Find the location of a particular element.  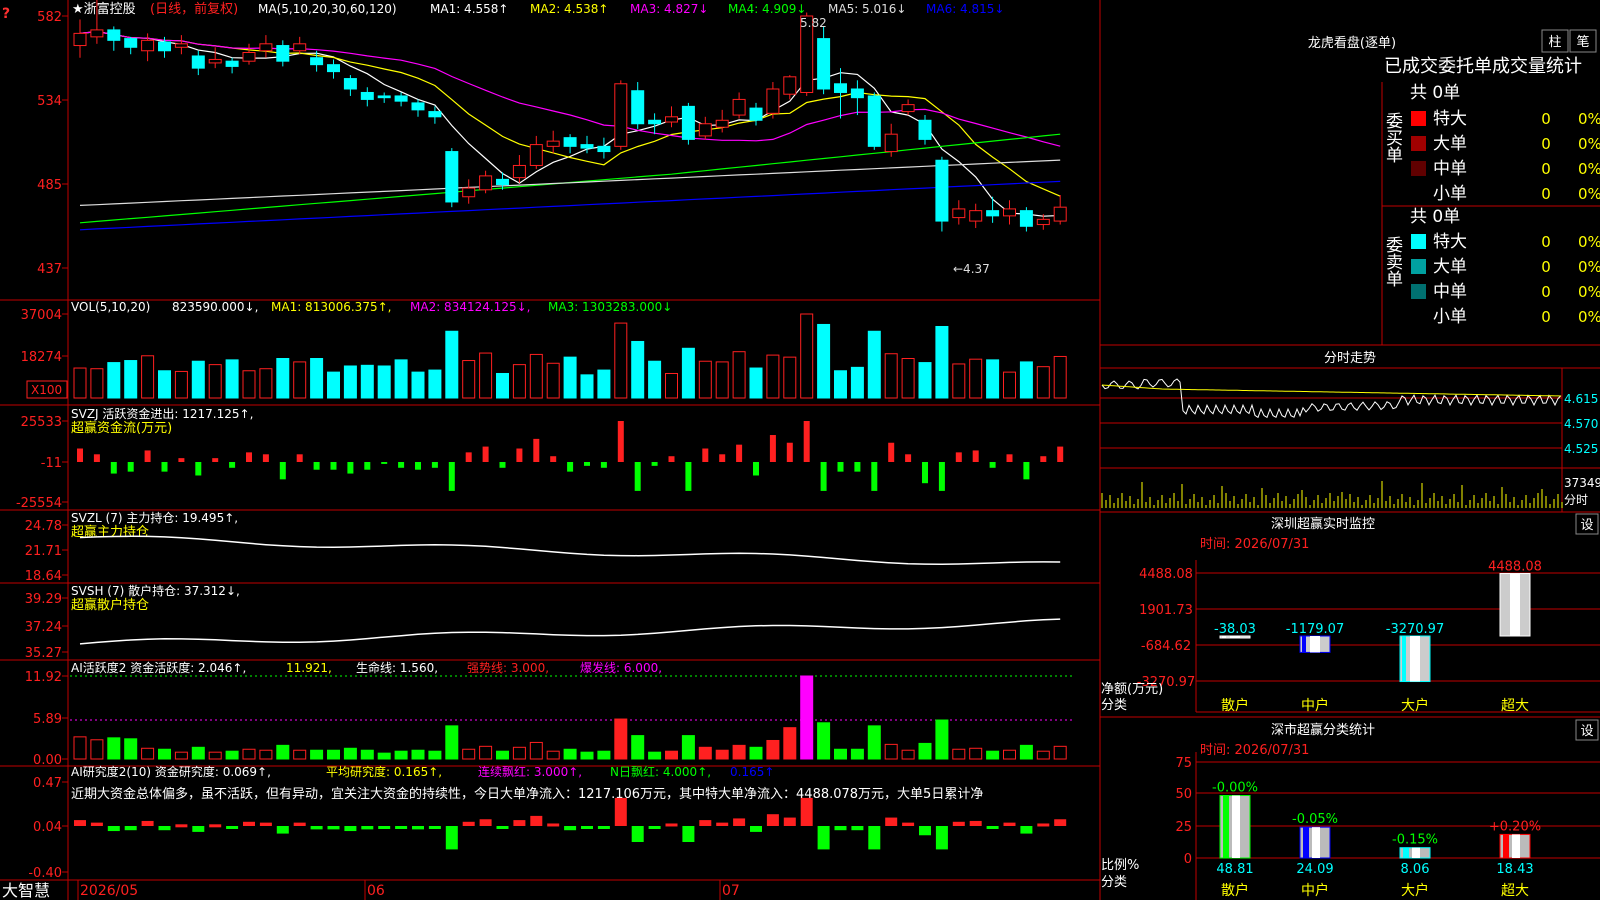

monitor-settings-label: 设 is located at coordinates (1586, 525).